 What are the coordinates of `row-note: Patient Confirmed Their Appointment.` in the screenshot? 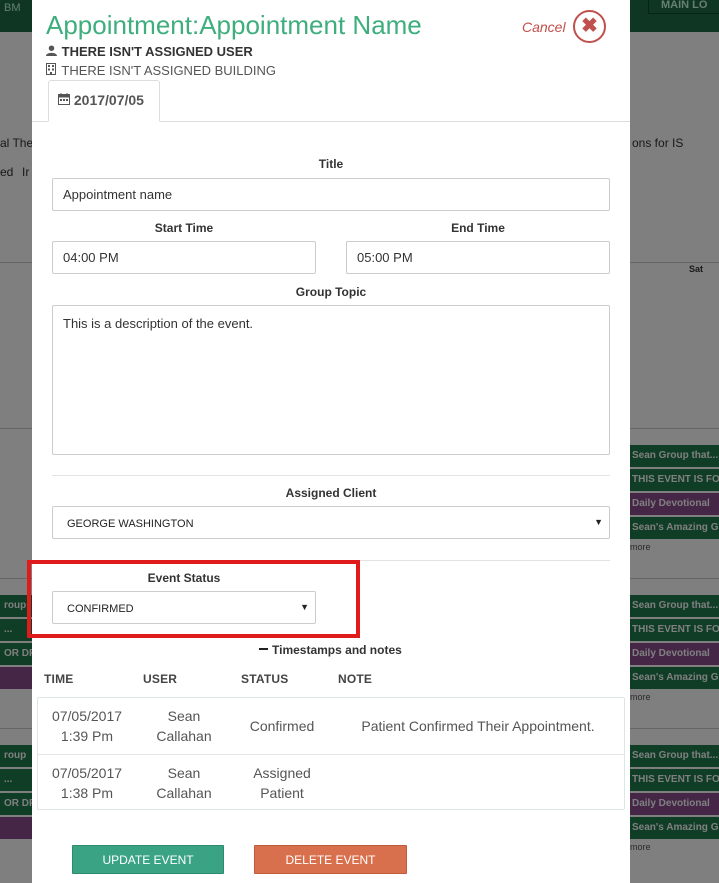 It's located at (478, 726).